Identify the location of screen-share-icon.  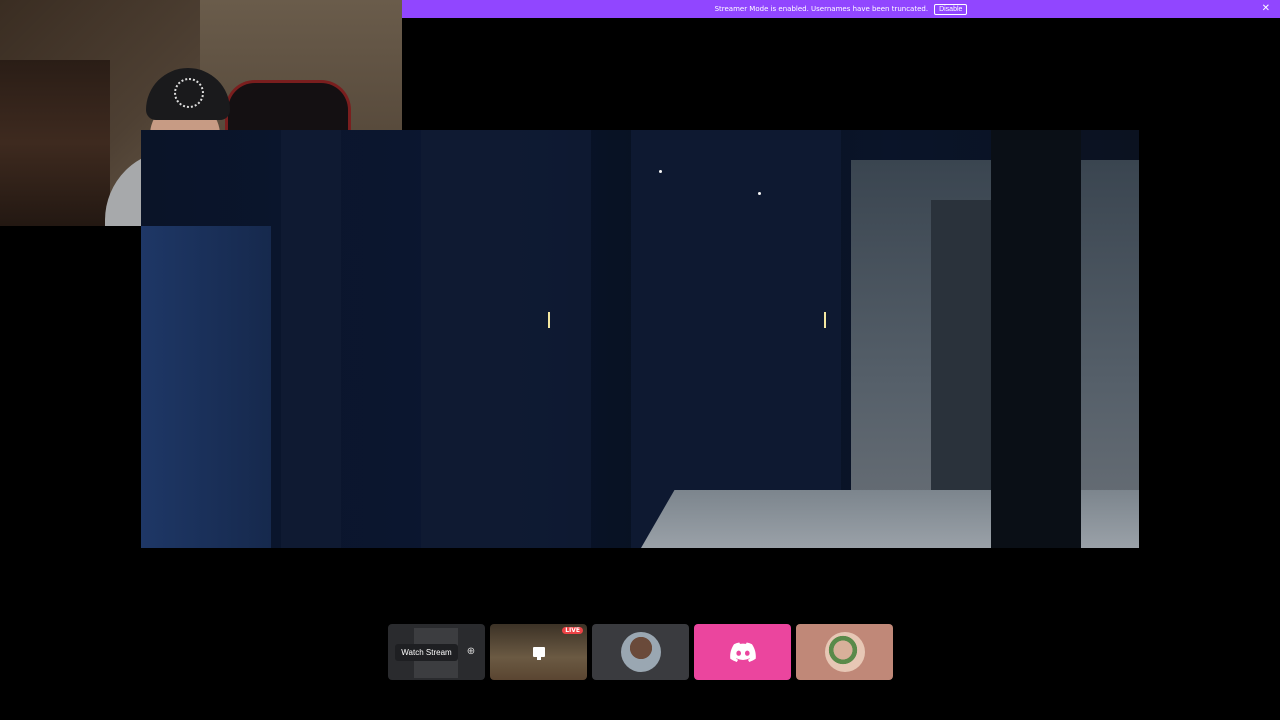
(538, 653).